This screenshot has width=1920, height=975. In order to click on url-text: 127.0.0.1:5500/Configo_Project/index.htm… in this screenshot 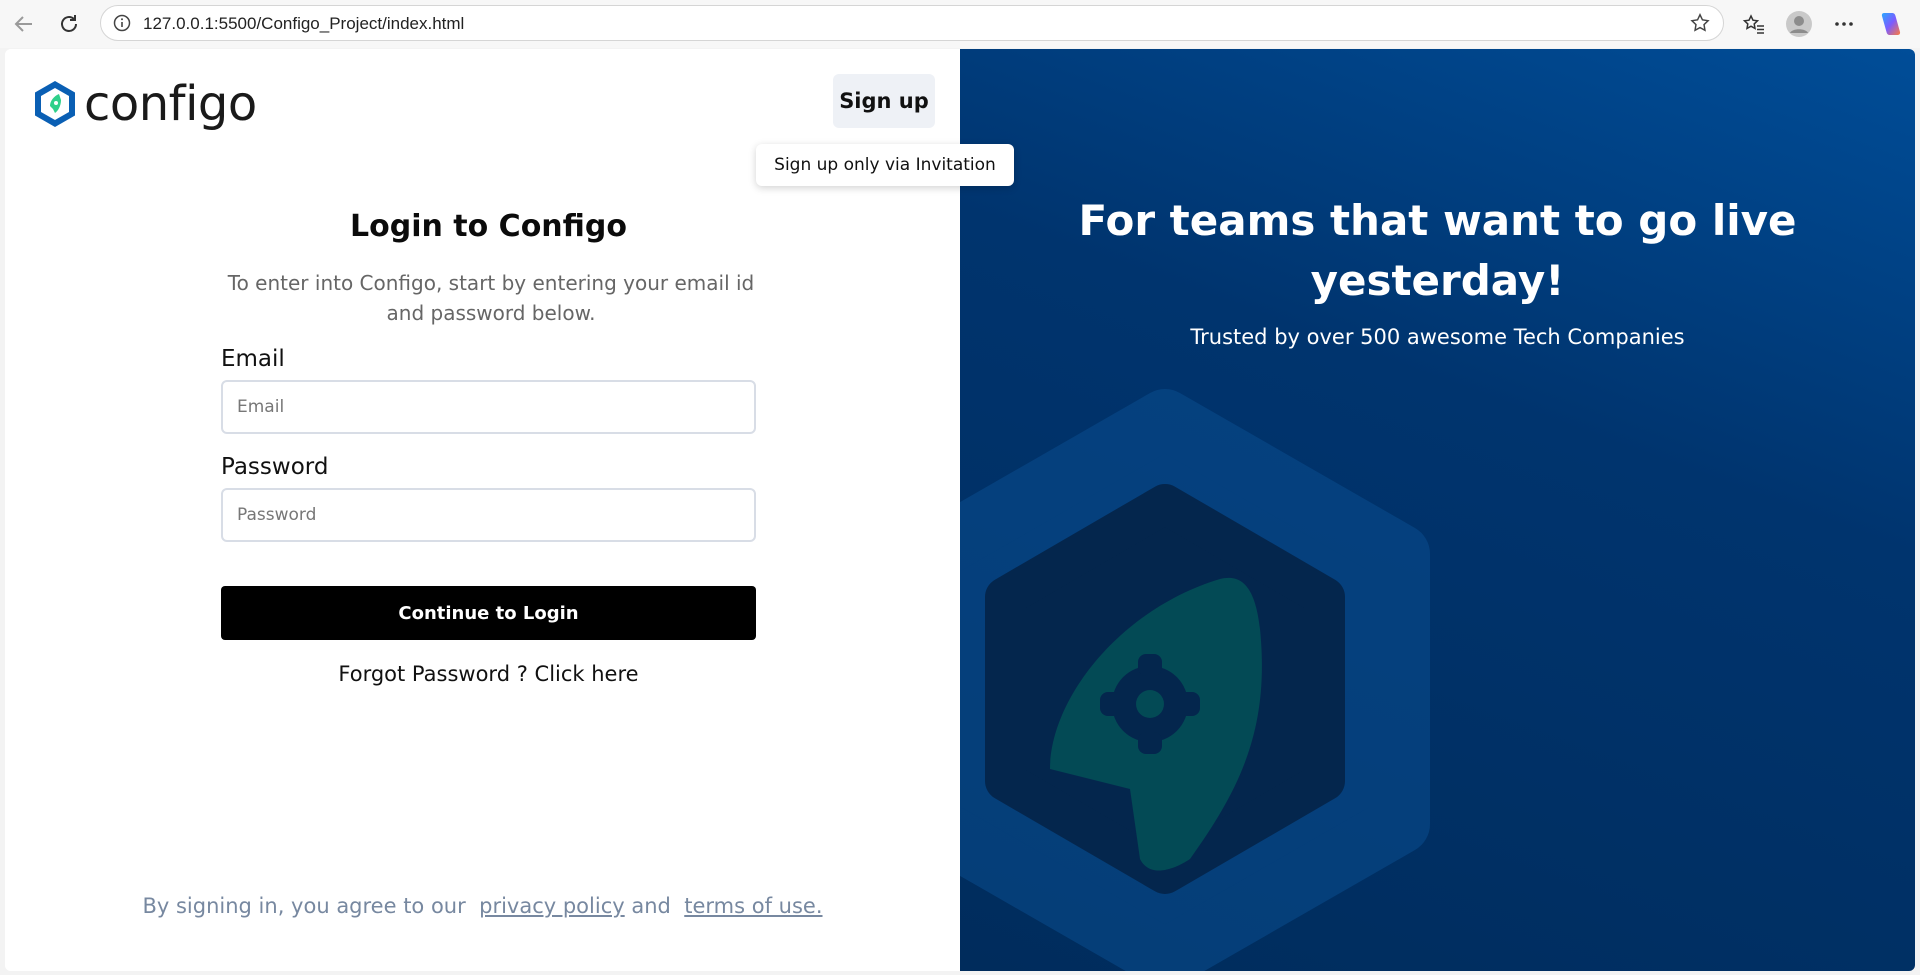, I will do `click(303, 24)`.